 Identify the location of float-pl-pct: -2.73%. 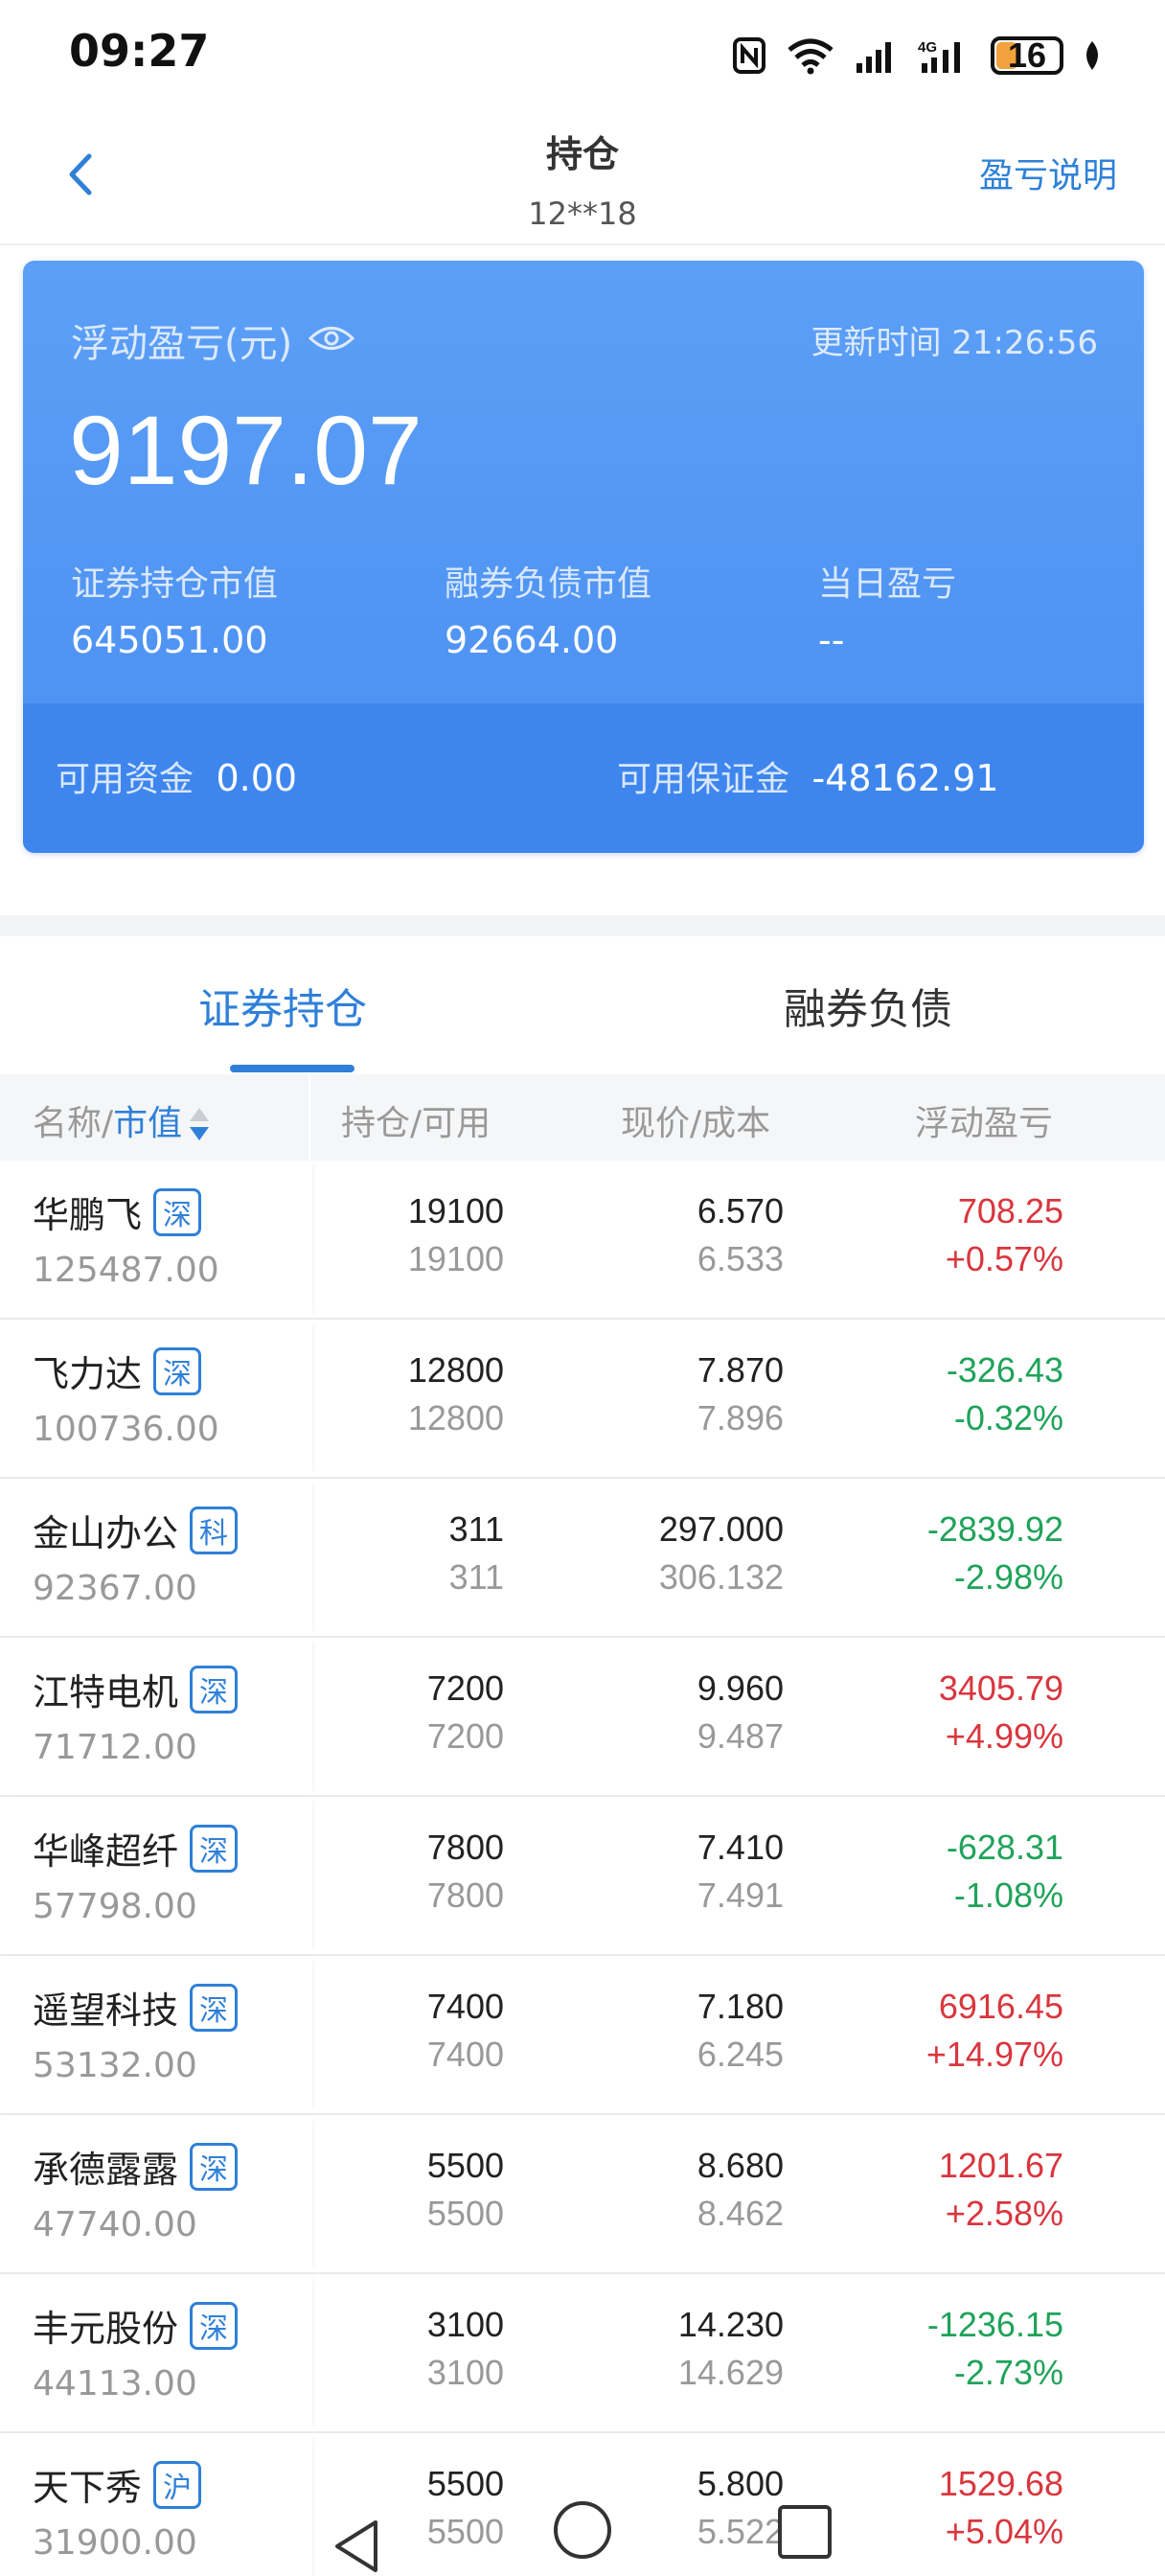
(1008, 2372).